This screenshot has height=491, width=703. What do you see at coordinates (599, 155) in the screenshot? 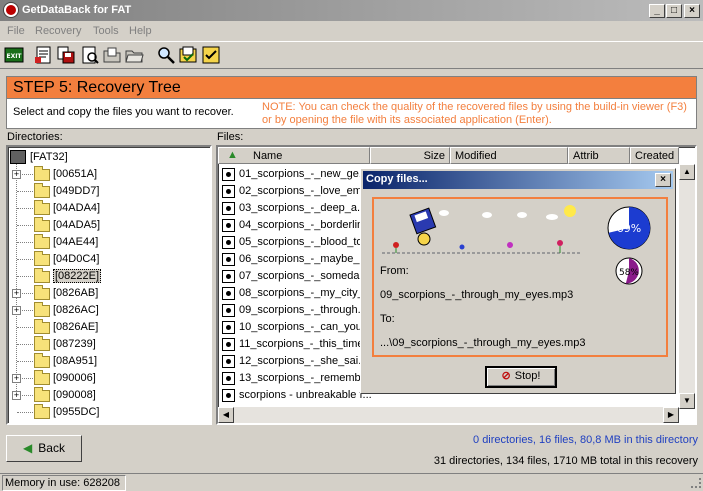
I see `column-header-attrib: Attrib` at bounding box center [599, 155].